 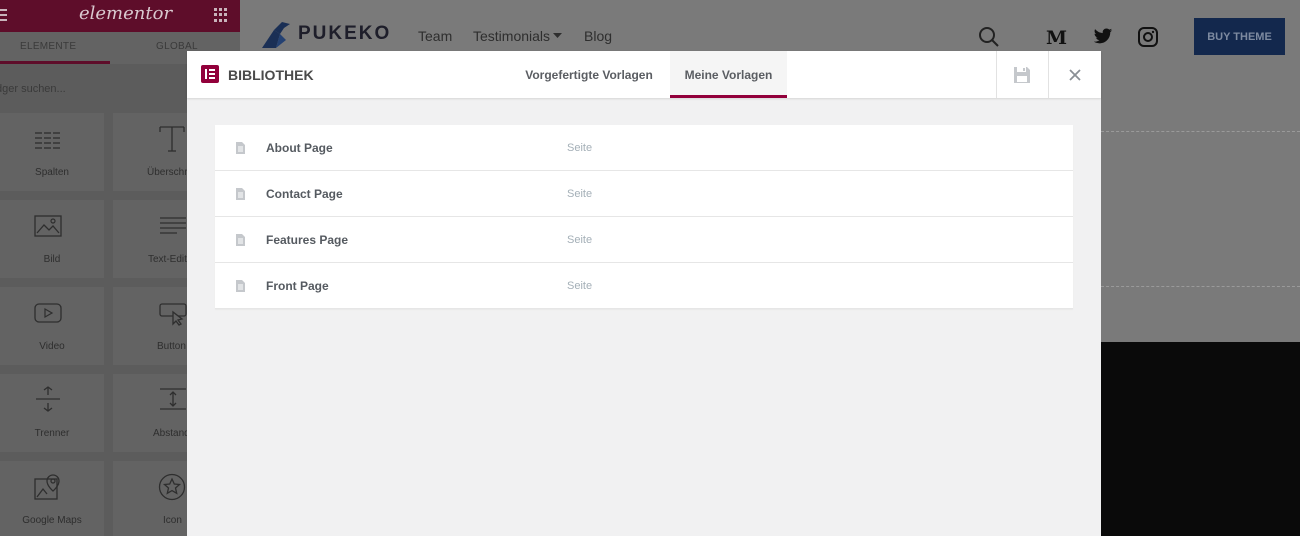 What do you see at coordinates (3, 15) in the screenshot?
I see `hamburger-menu-icon` at bounding box center [3, 15].